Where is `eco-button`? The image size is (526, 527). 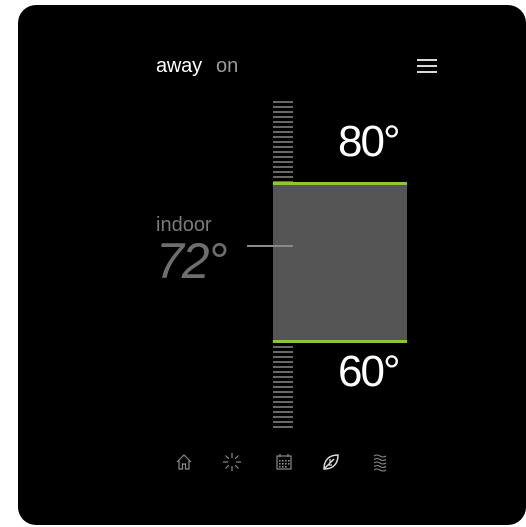
eco-button is located at coordinates (331, 462).